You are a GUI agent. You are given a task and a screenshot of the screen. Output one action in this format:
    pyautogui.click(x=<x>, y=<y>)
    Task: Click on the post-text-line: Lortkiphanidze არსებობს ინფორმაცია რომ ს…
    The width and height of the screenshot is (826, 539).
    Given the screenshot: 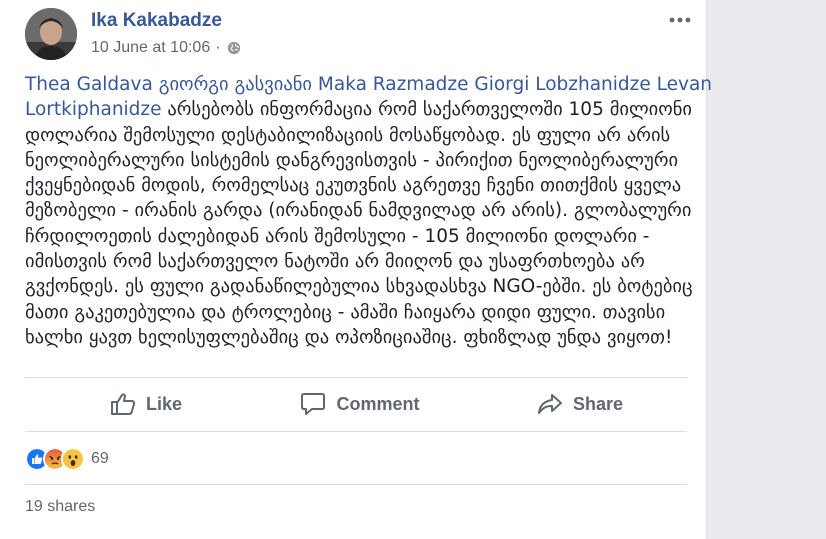 What is the action you would take?
    pyautogui.click(x=358, y=109)
    